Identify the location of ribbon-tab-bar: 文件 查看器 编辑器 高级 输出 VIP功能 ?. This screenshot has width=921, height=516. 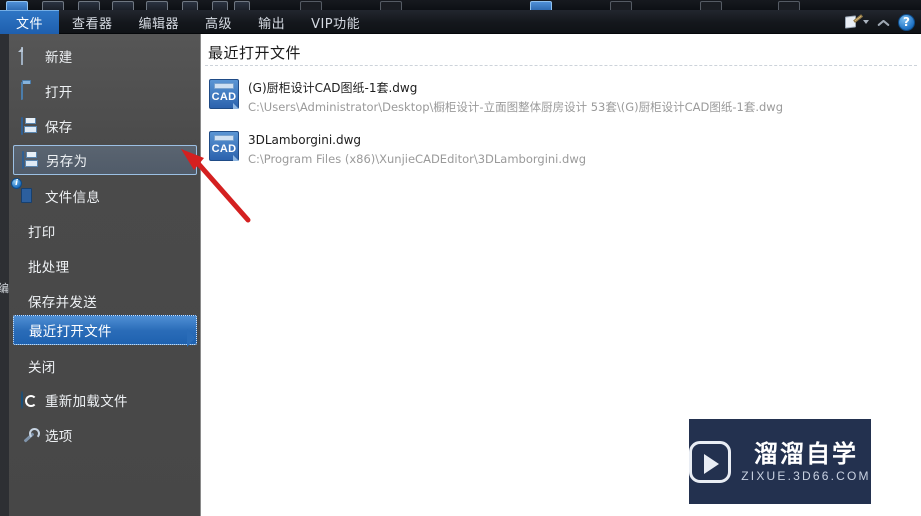
(460, 22).